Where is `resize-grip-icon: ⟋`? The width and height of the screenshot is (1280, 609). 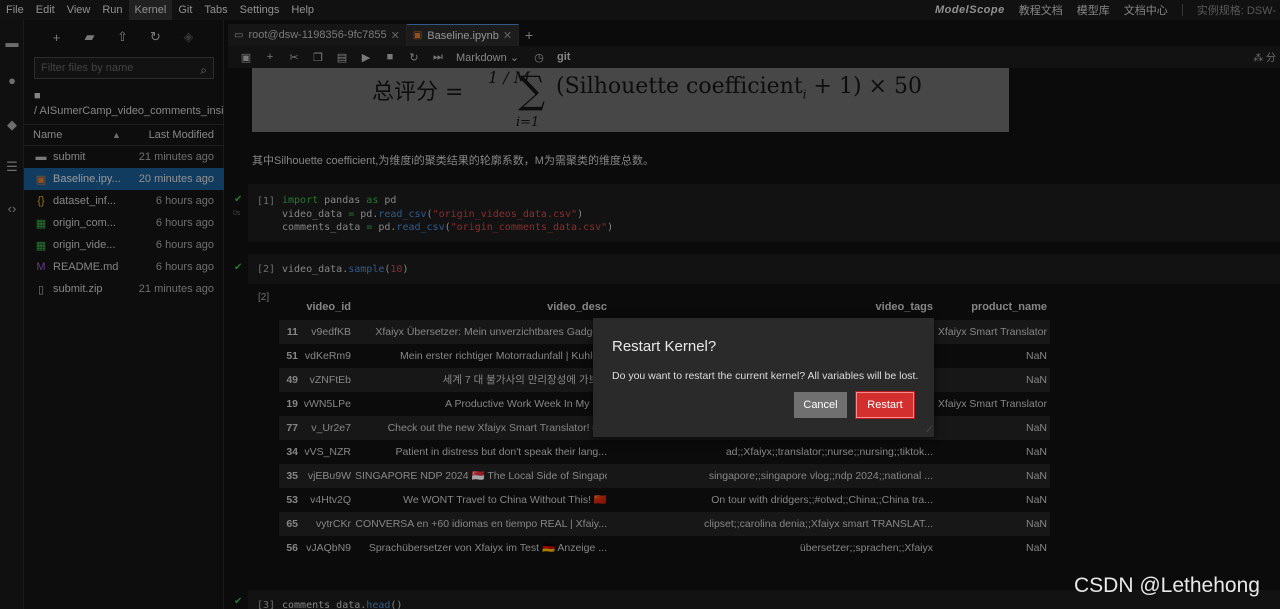 resize-grip-icon: ⟋ is located at coordinates (929, 430).